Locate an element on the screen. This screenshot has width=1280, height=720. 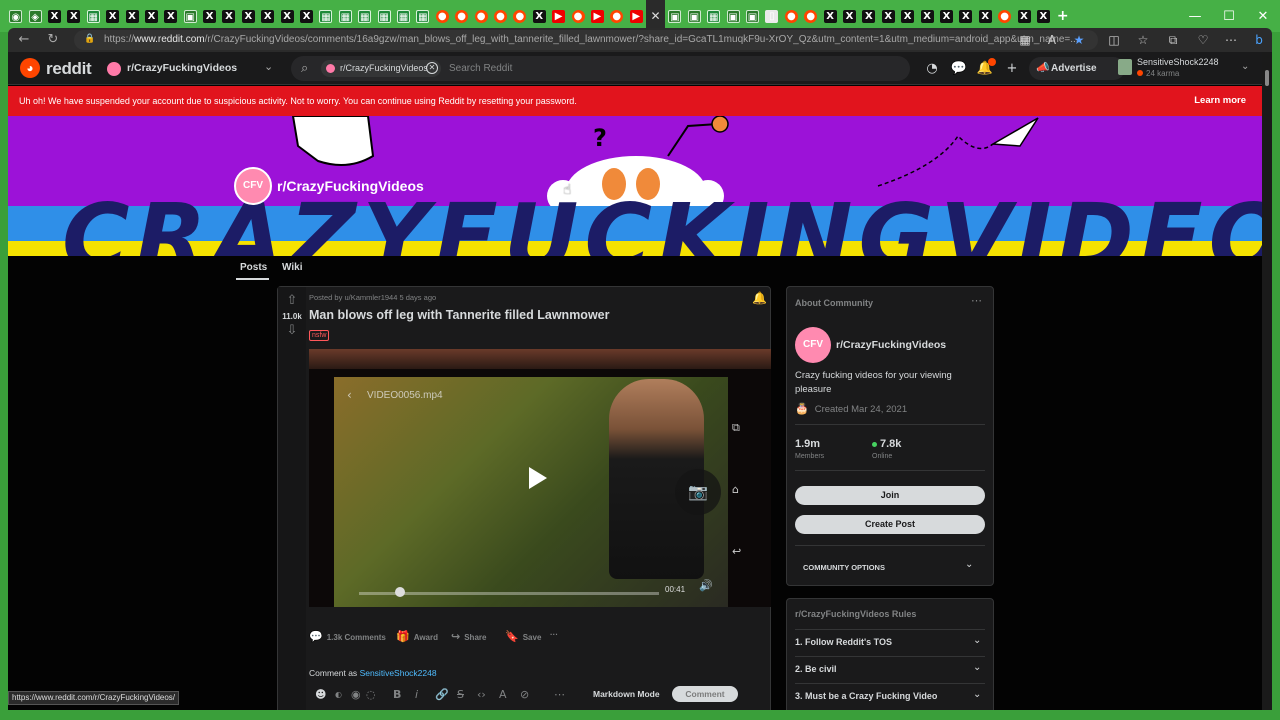
bold-icon: B is located at coordinates (397, 694).